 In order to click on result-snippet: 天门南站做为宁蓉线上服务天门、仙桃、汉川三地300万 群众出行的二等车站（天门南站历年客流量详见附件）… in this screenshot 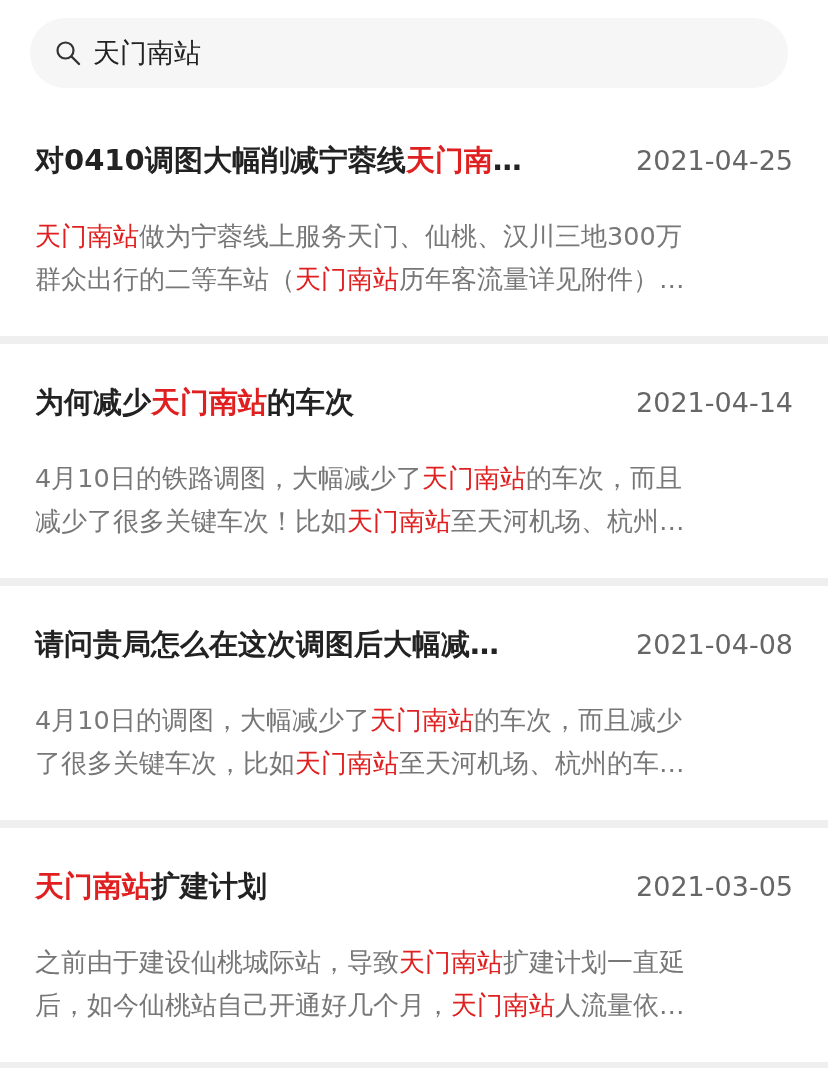, I will do `click(360, 258)`.